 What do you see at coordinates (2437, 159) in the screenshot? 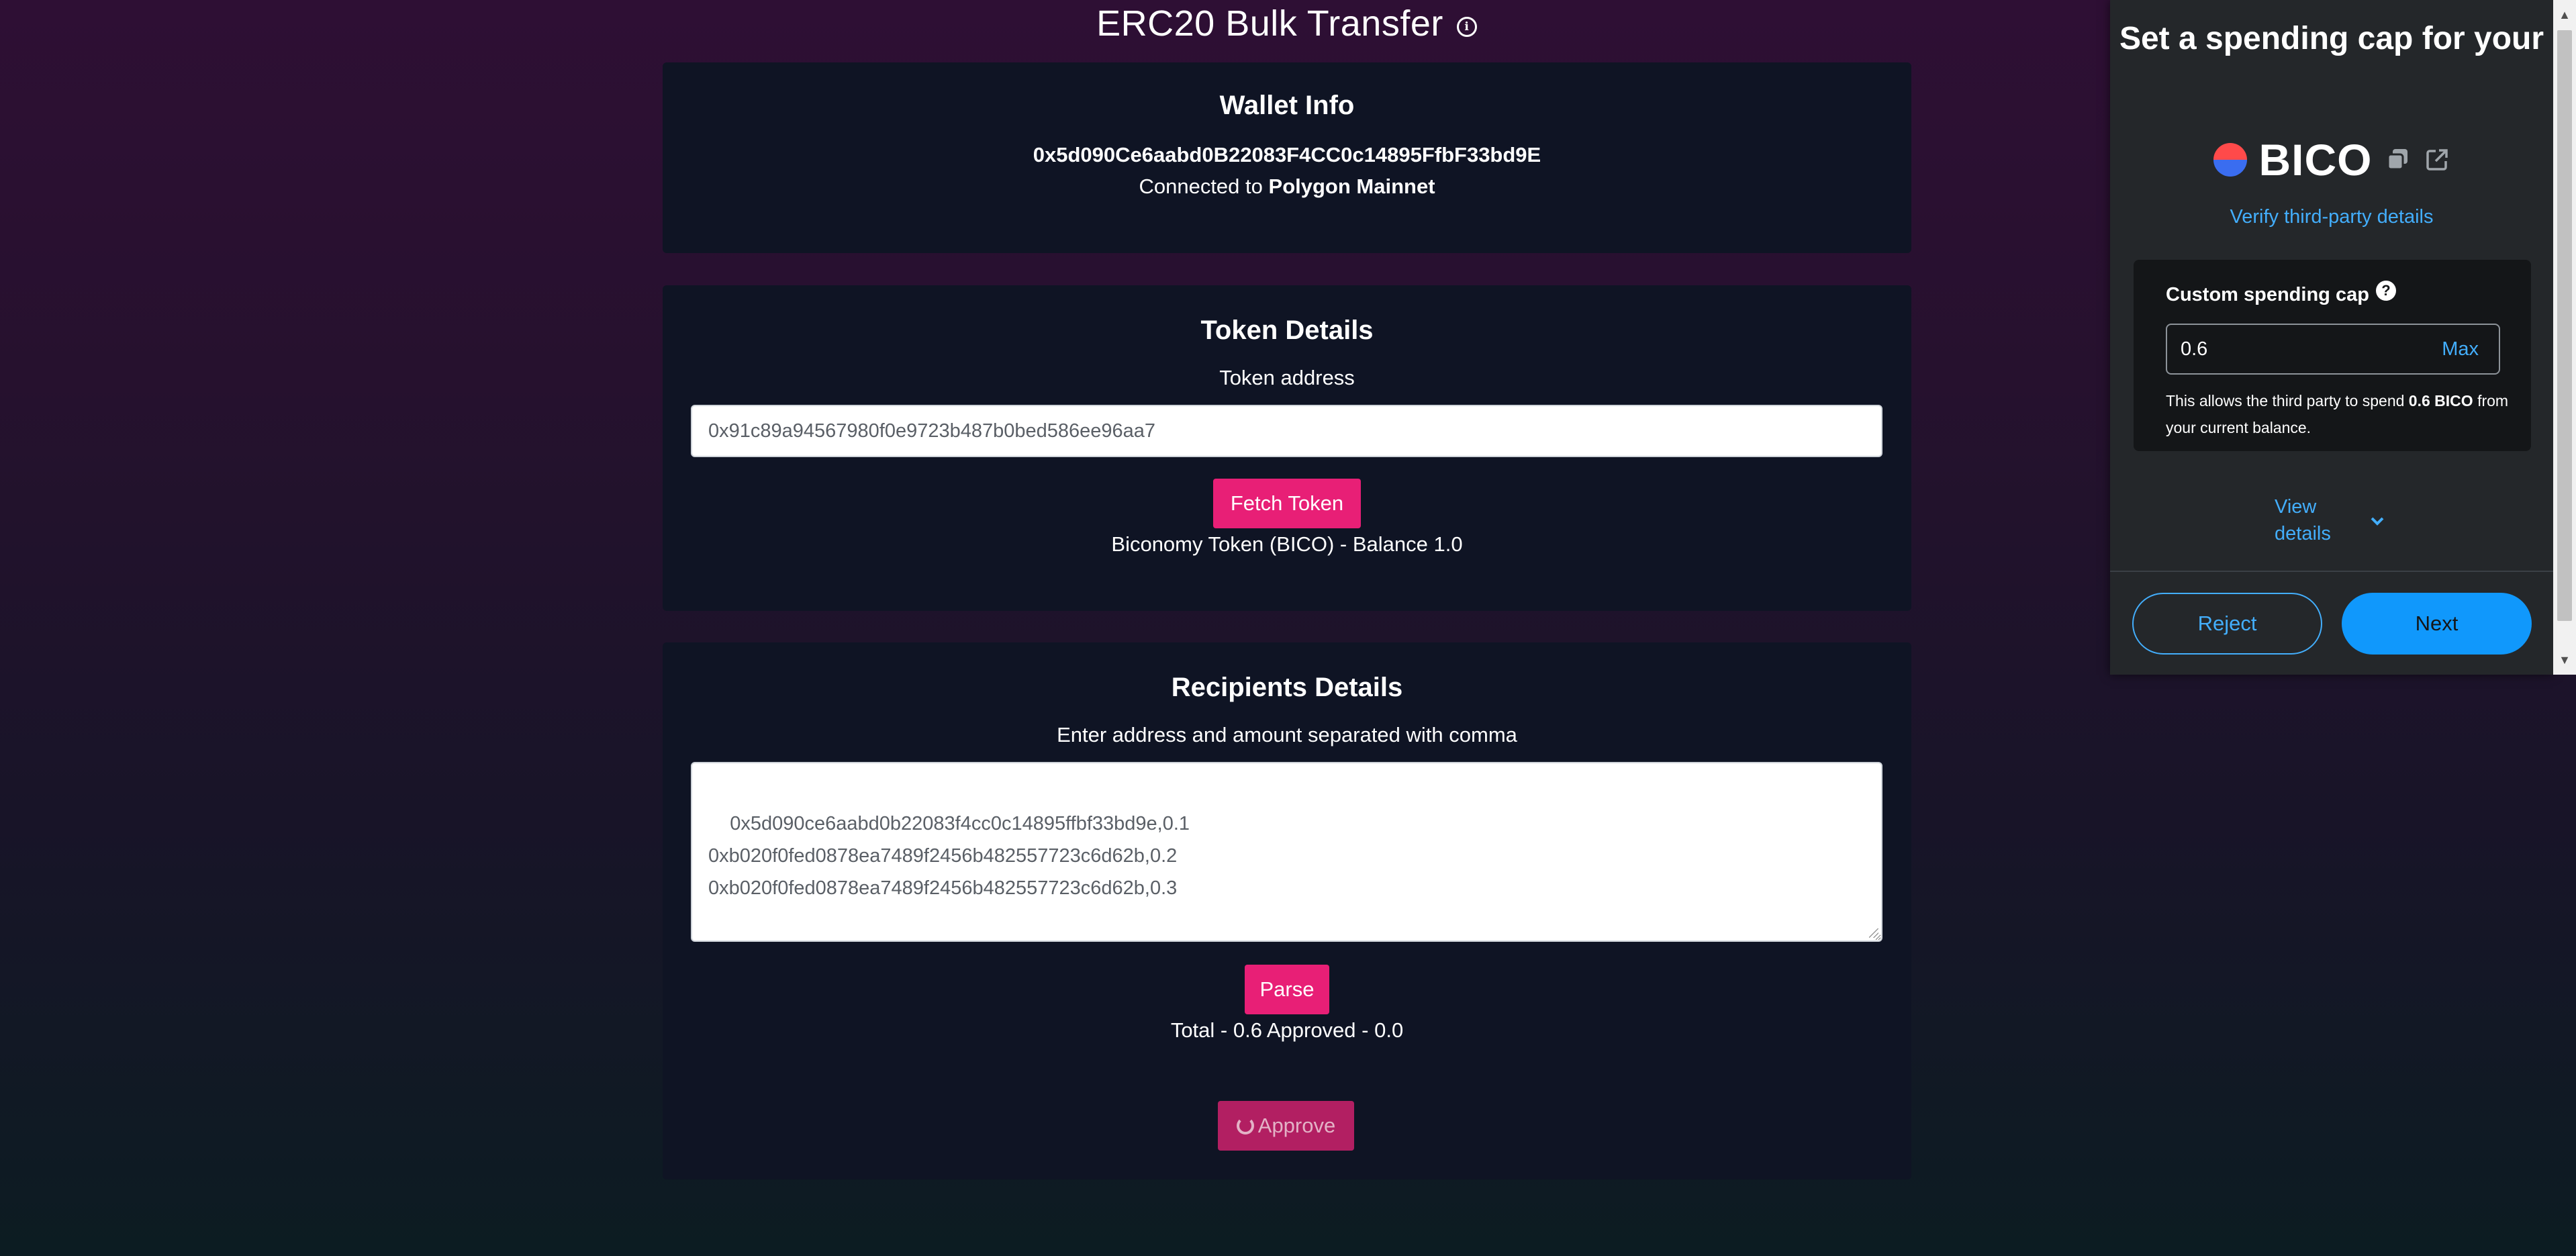
I see `external-link-icon` at bounding box center [2437, 159].